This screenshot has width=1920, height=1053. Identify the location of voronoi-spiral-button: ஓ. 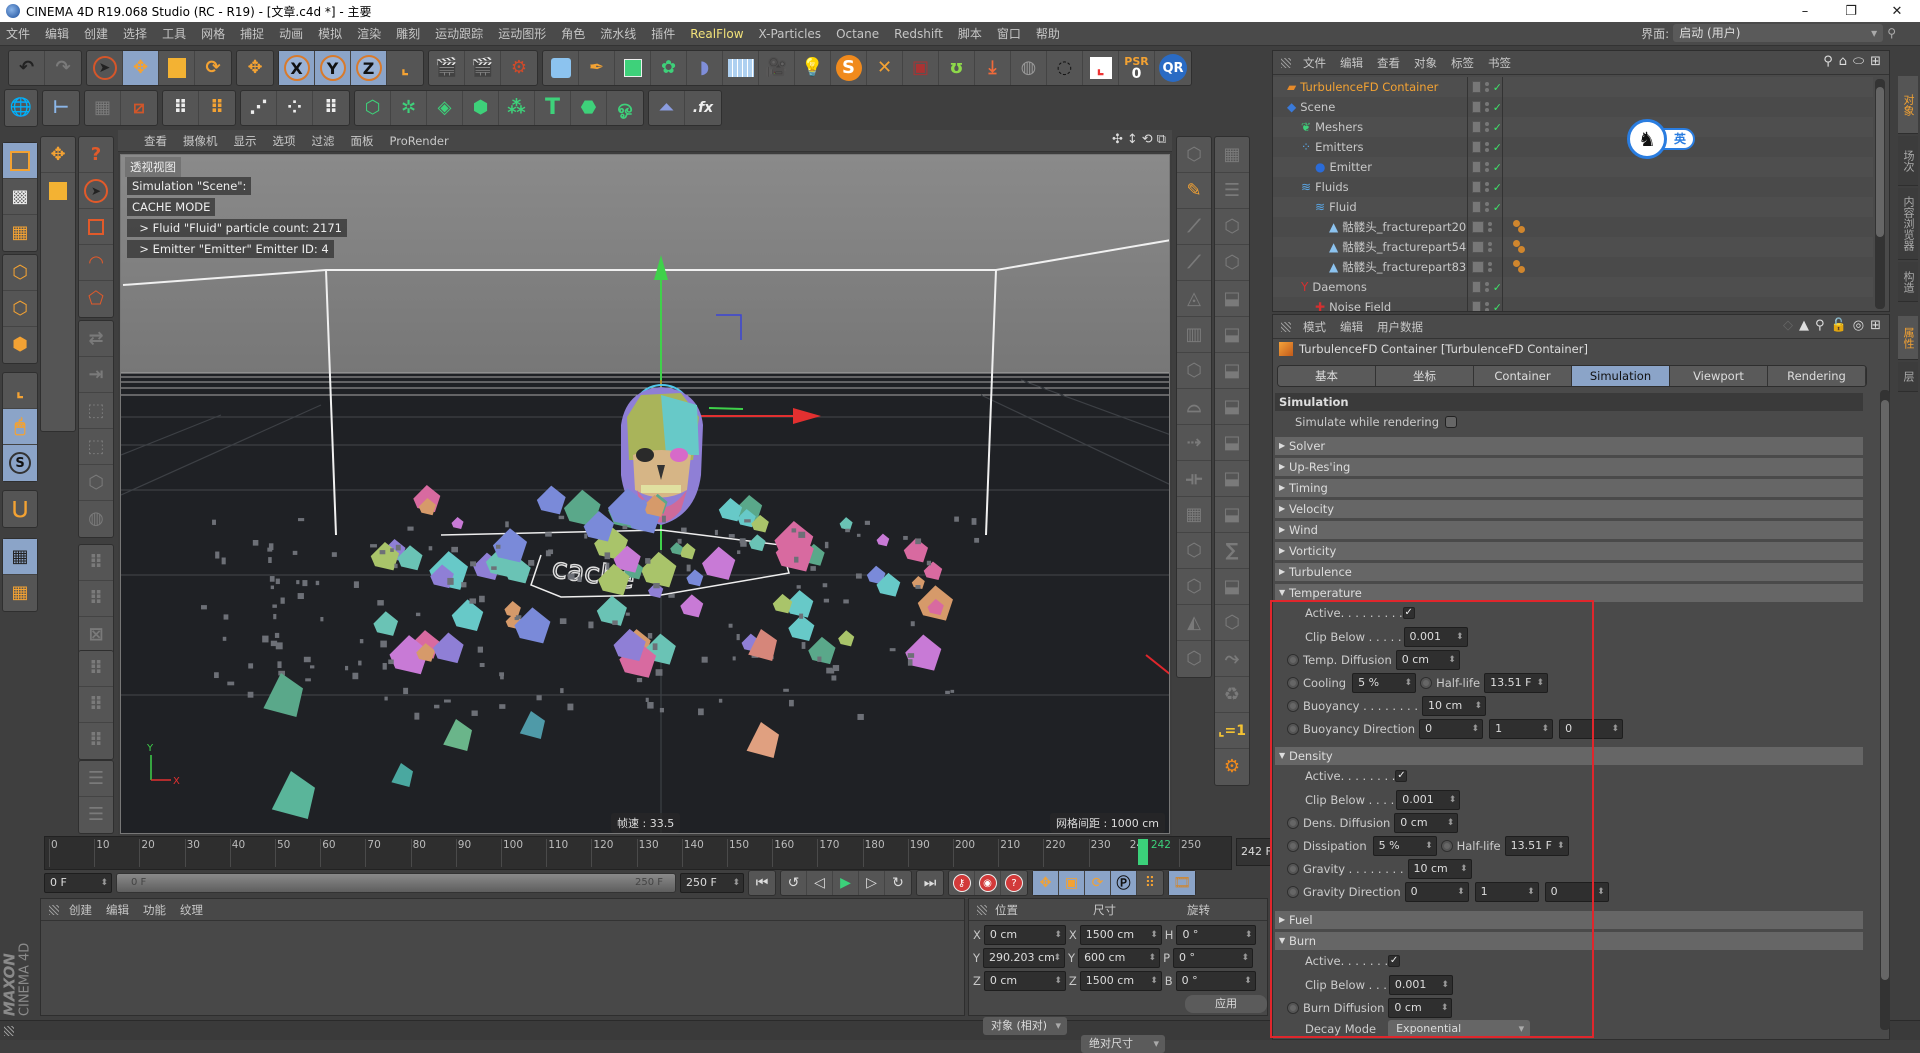
(625, 108).